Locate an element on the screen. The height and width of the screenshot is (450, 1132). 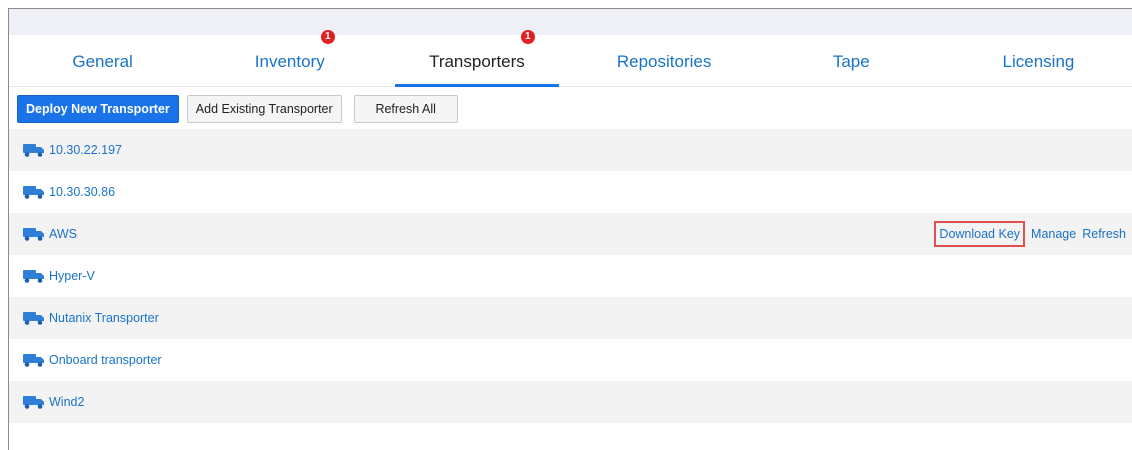
manage-link: Manage is located at coordinates (1053, 234).